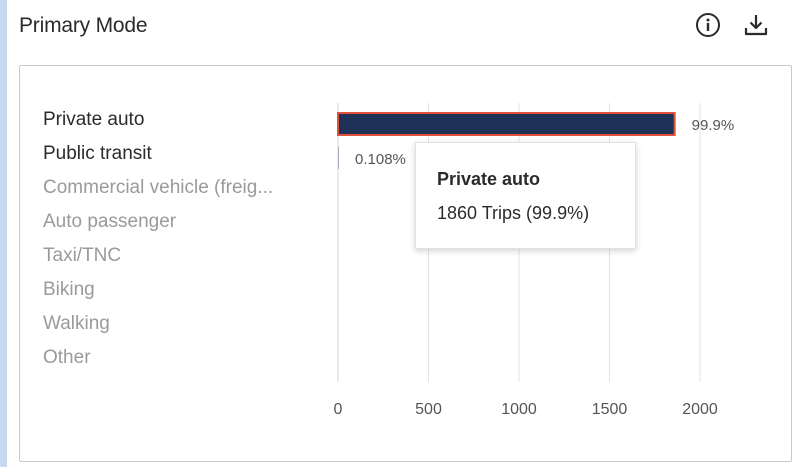  Describe the element at coordinates (110, 221) in the screenshot. I see `category-label: Auto passenger` at that location.